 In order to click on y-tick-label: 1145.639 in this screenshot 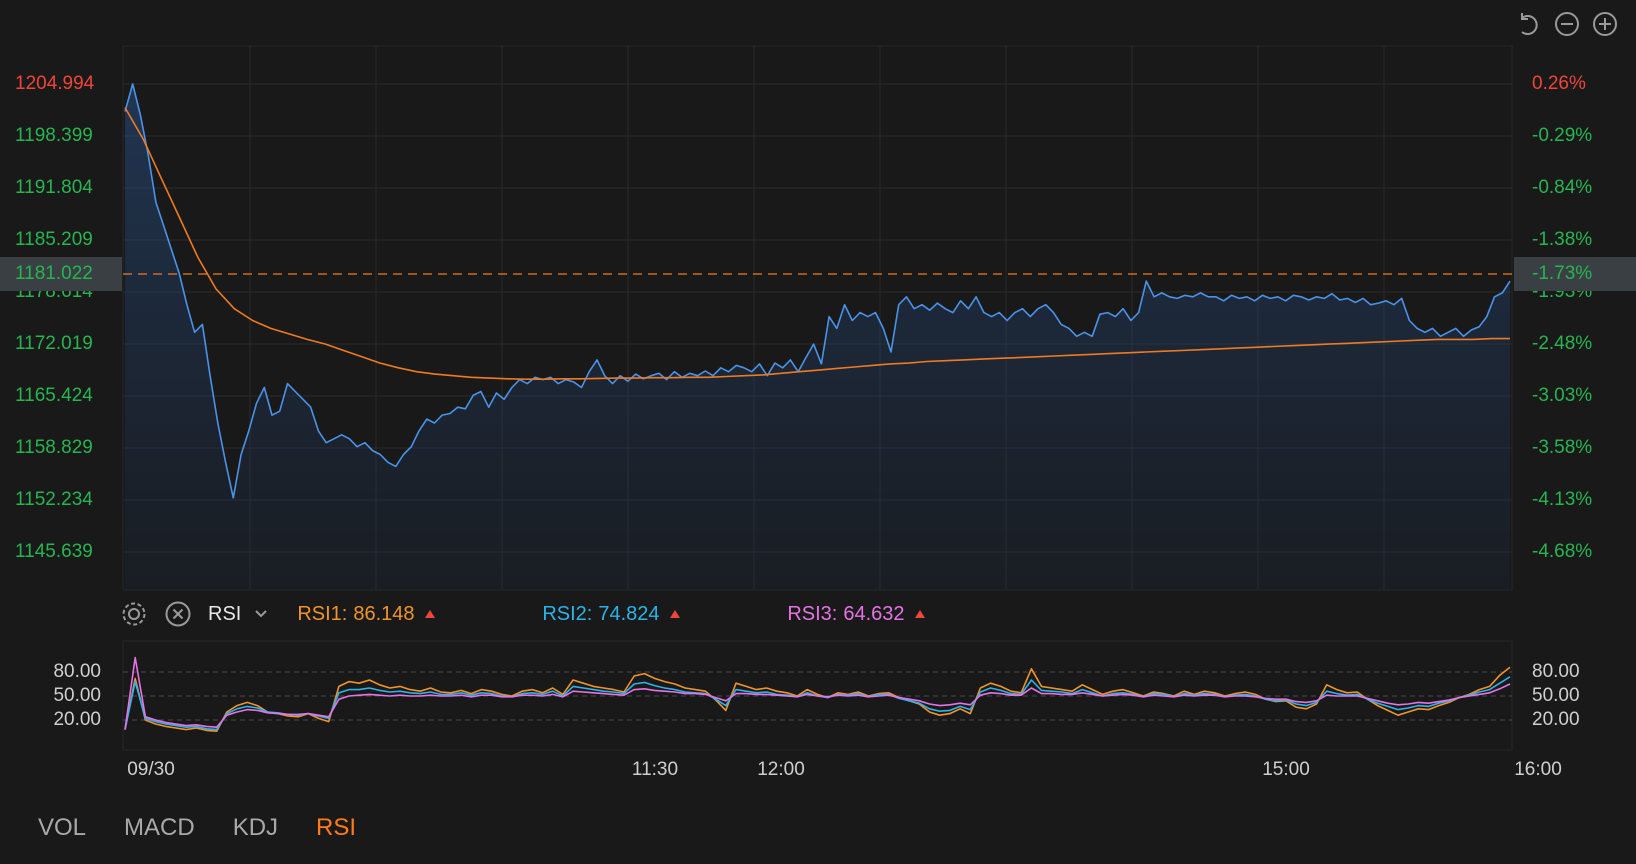, I will do `click(54, 551)`.